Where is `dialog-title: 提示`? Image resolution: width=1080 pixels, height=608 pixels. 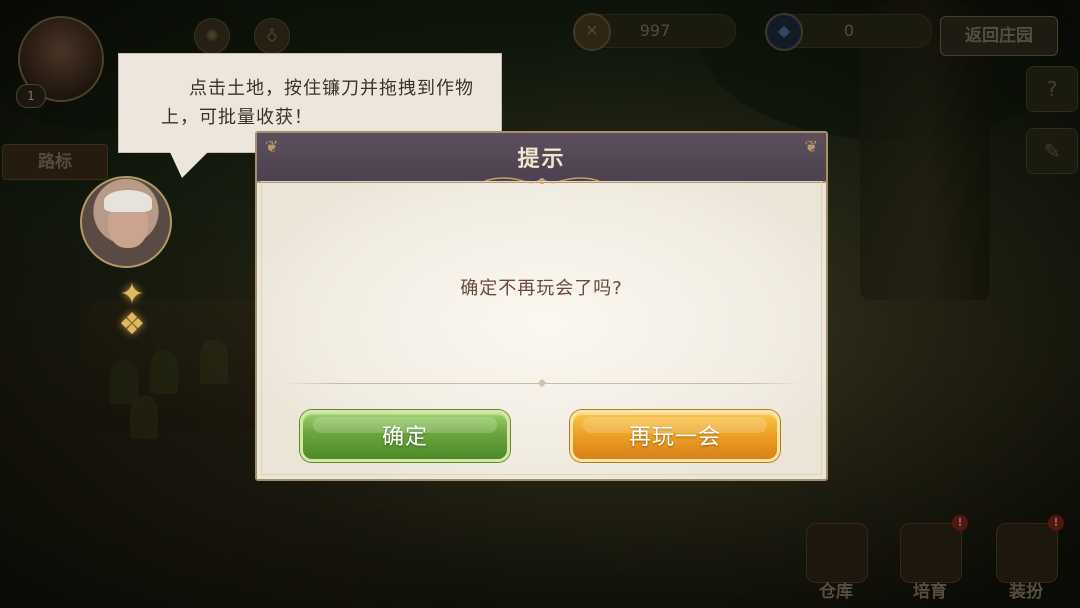 dialog-title: 提示 is located at coordinates (541, 159).